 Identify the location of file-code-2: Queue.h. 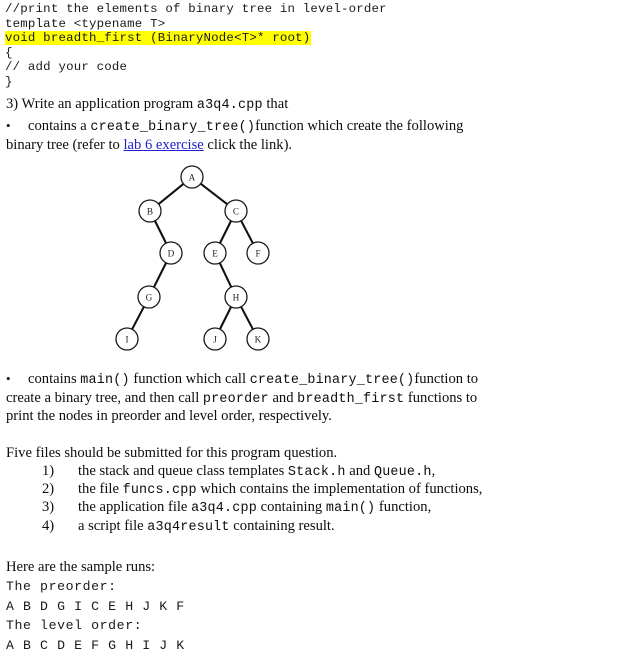
(402, 472).